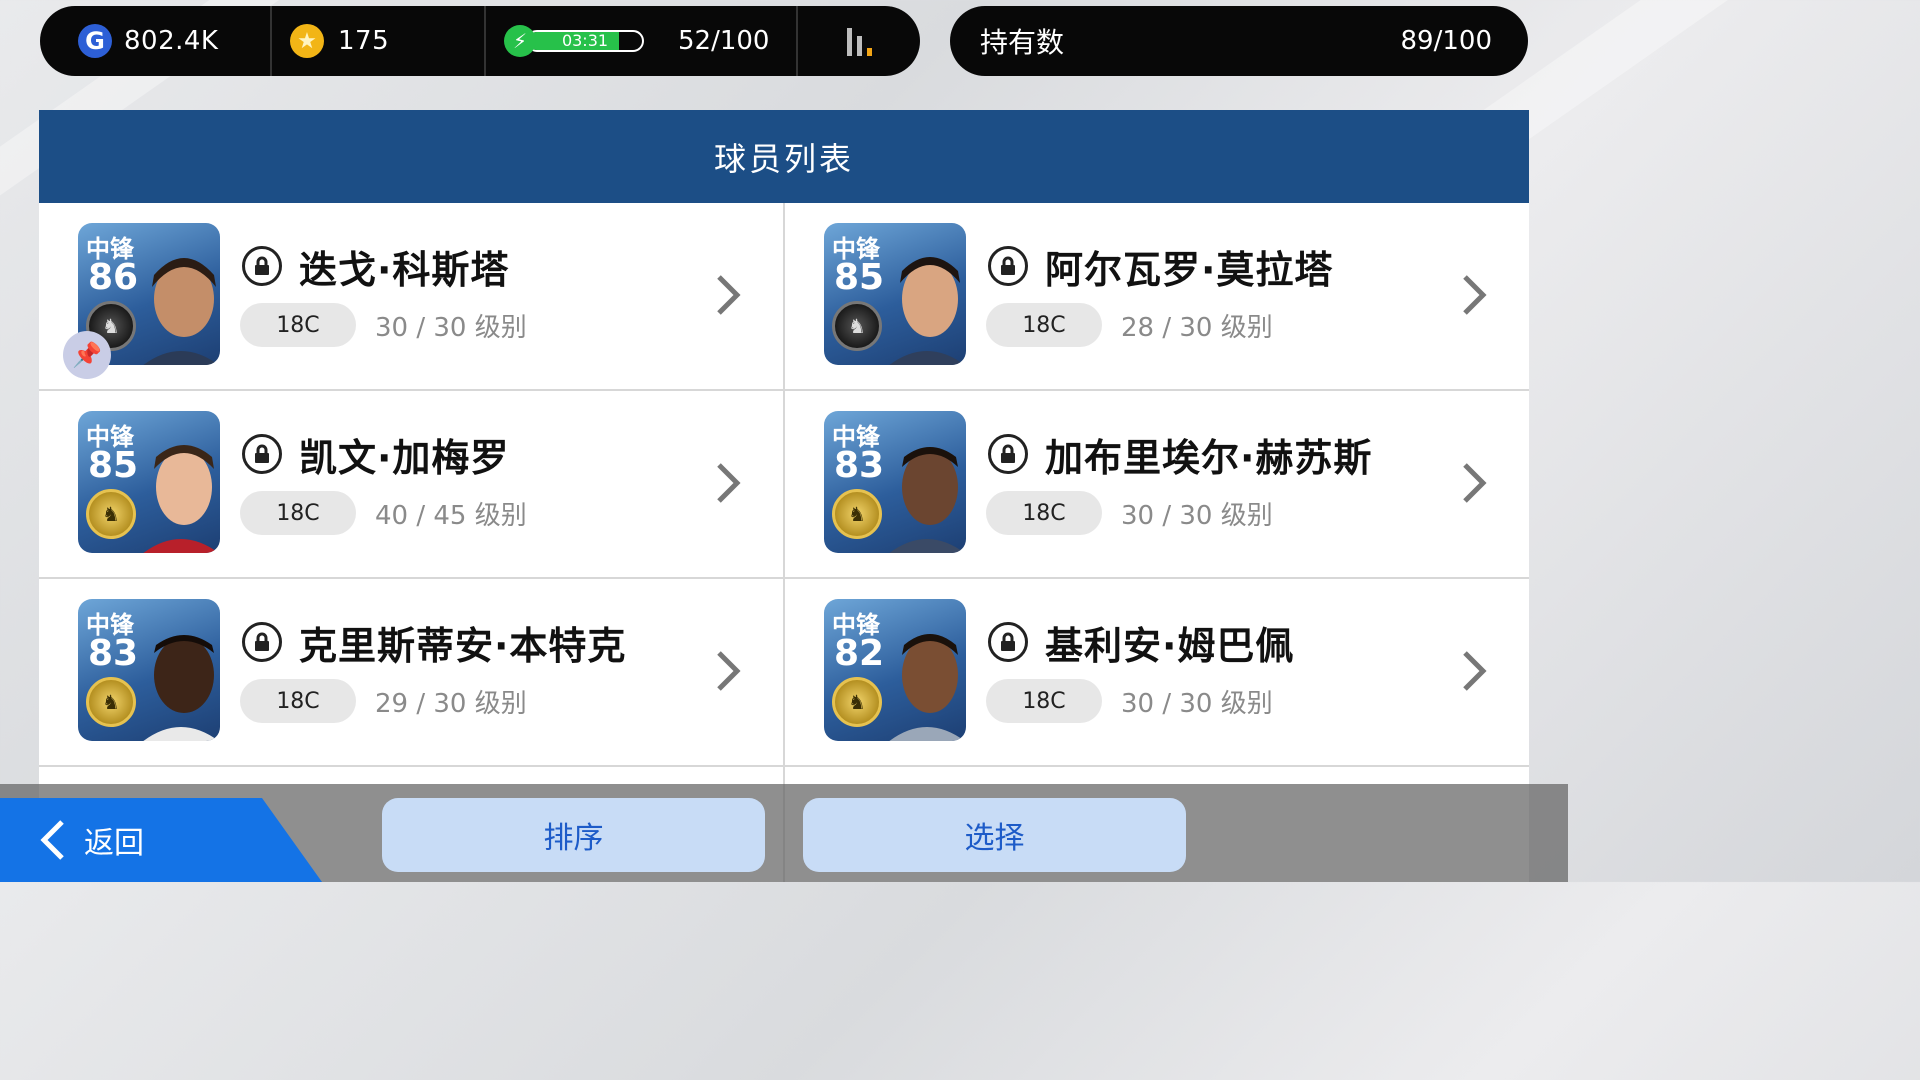 The image size is (1920, 1080). What do you see at coordinates (114, 843) in the screenshot?
I see `back-label: 返回` at bounding box center [114, 843].